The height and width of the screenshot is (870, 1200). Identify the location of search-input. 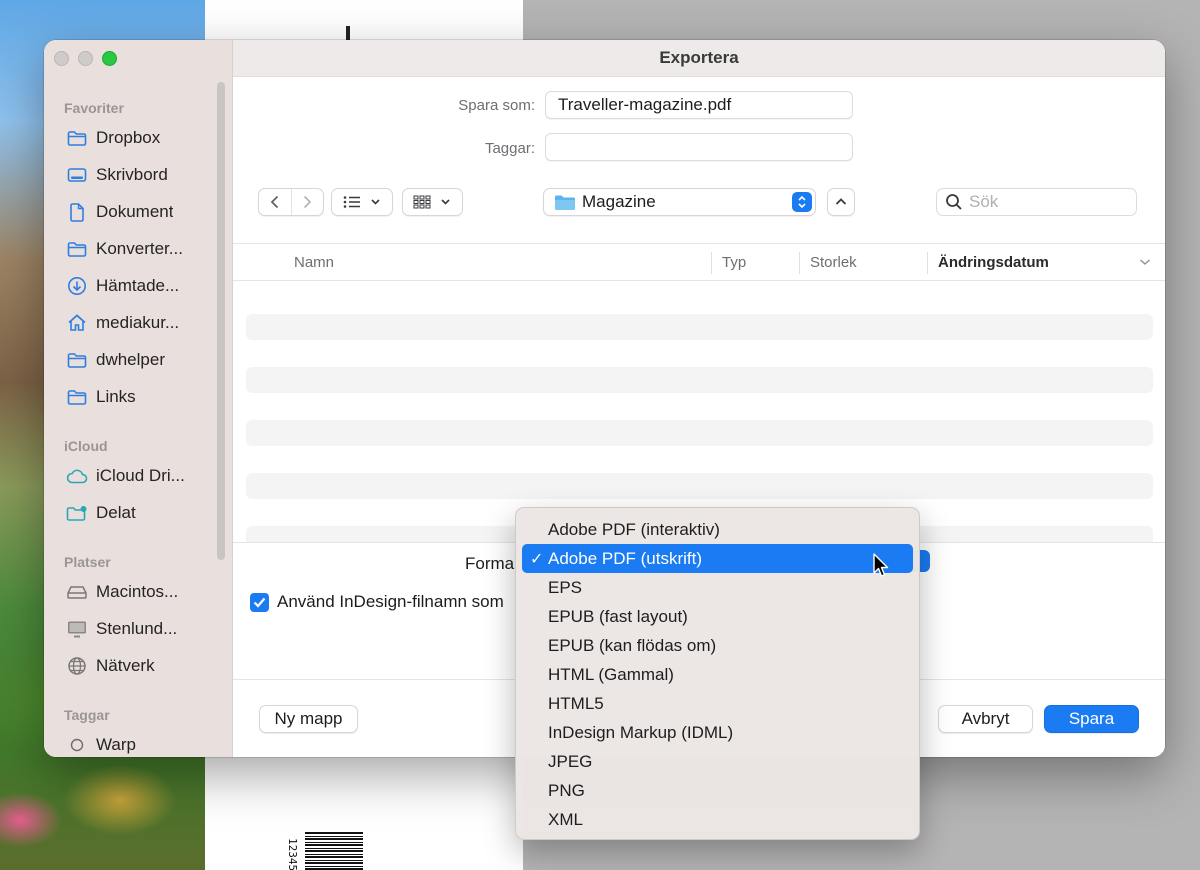
(1049, 202).